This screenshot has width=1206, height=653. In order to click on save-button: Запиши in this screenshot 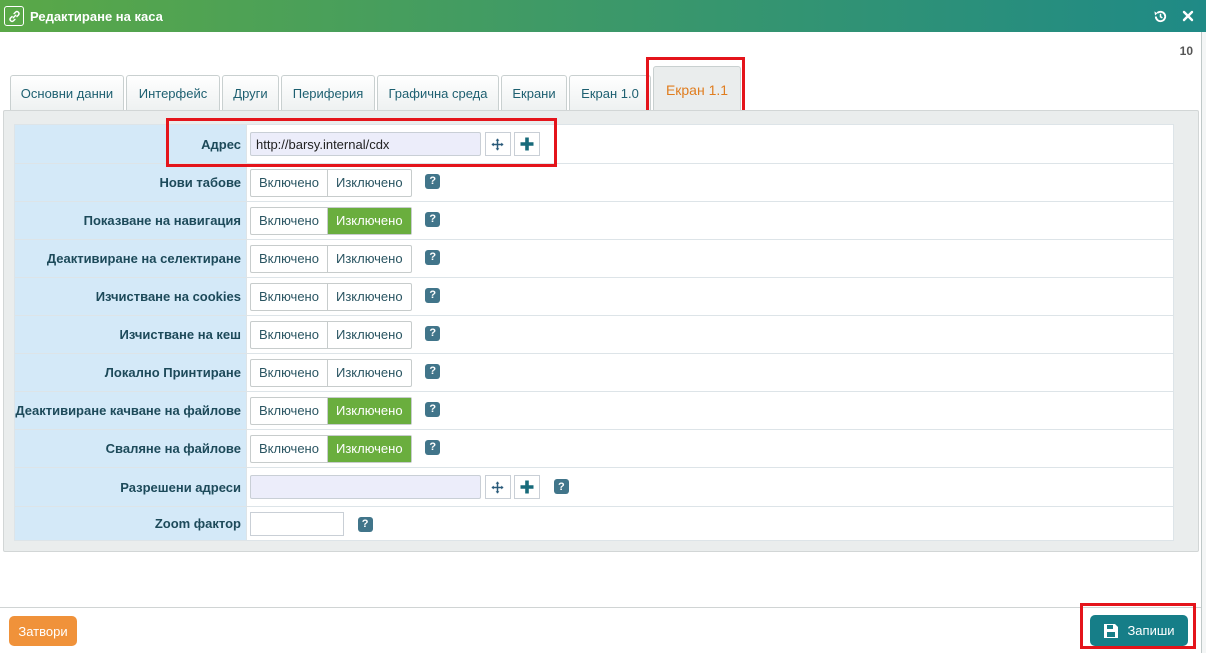, I will do `click(1139, 630)`.